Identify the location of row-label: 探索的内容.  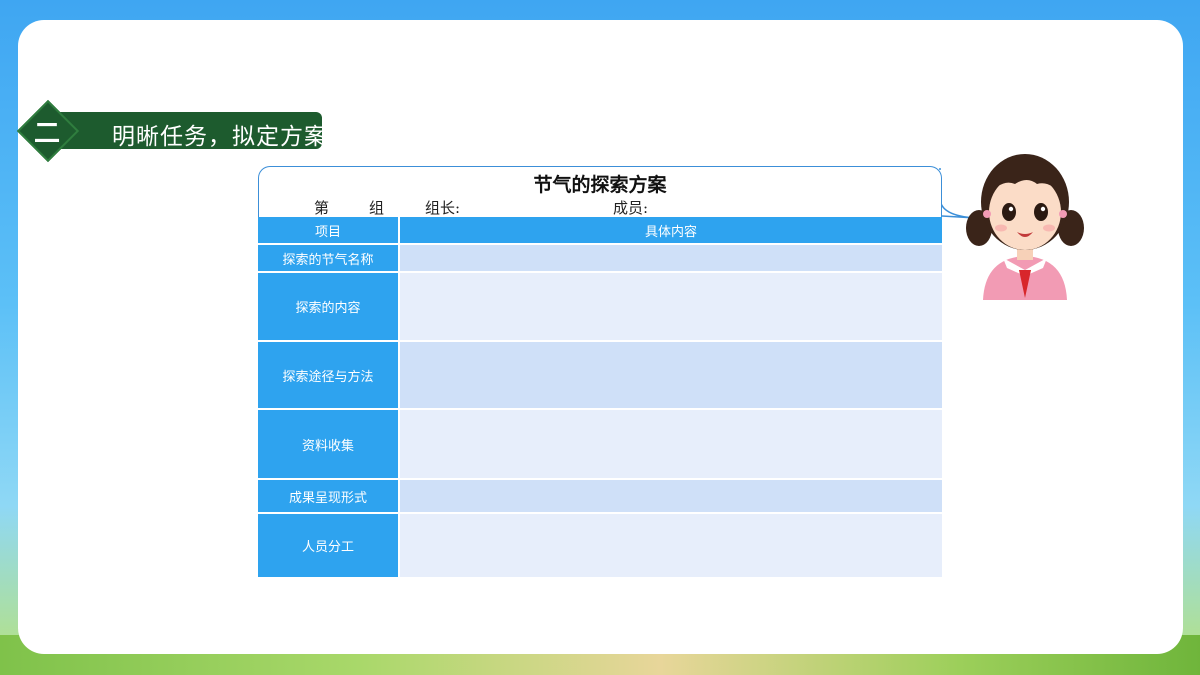
(329, 306).